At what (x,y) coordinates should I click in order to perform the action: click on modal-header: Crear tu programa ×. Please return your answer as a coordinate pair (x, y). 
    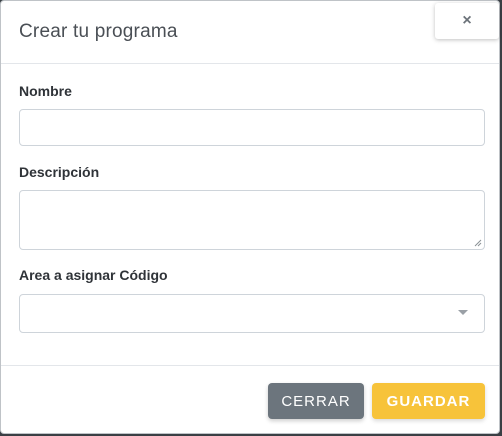
    Looking at the image, I should click on (250, 32).